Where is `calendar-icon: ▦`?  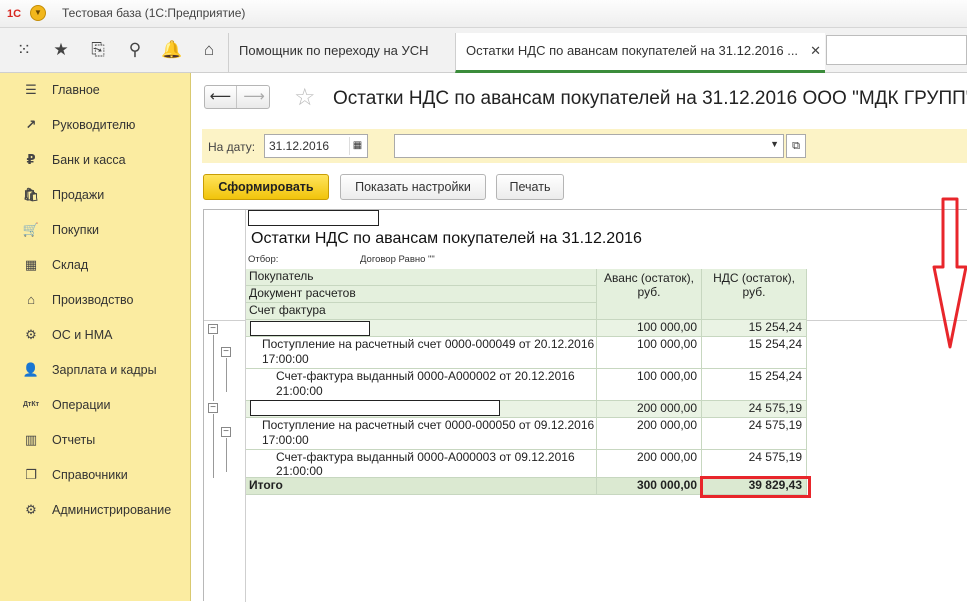
calendar-icon: ▦ is located at coordinates (357, 146).